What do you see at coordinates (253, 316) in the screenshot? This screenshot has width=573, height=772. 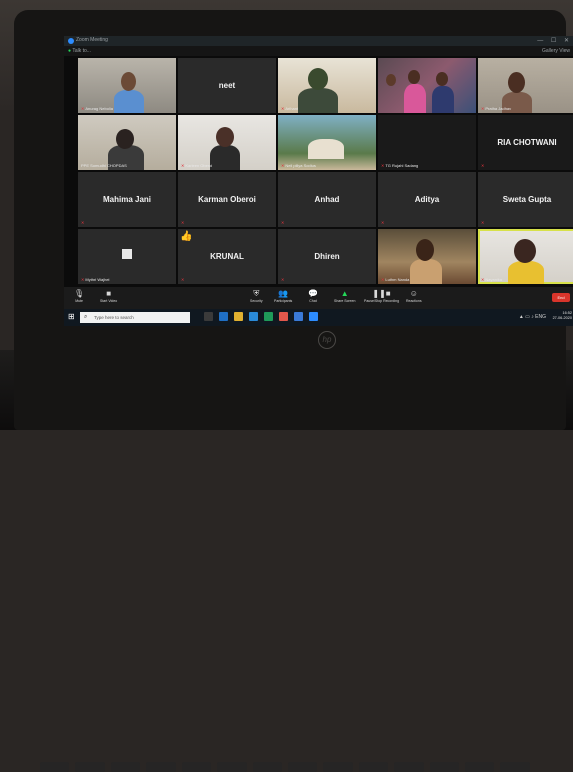 I see `mail-icon` at bounding box center [253, 316].